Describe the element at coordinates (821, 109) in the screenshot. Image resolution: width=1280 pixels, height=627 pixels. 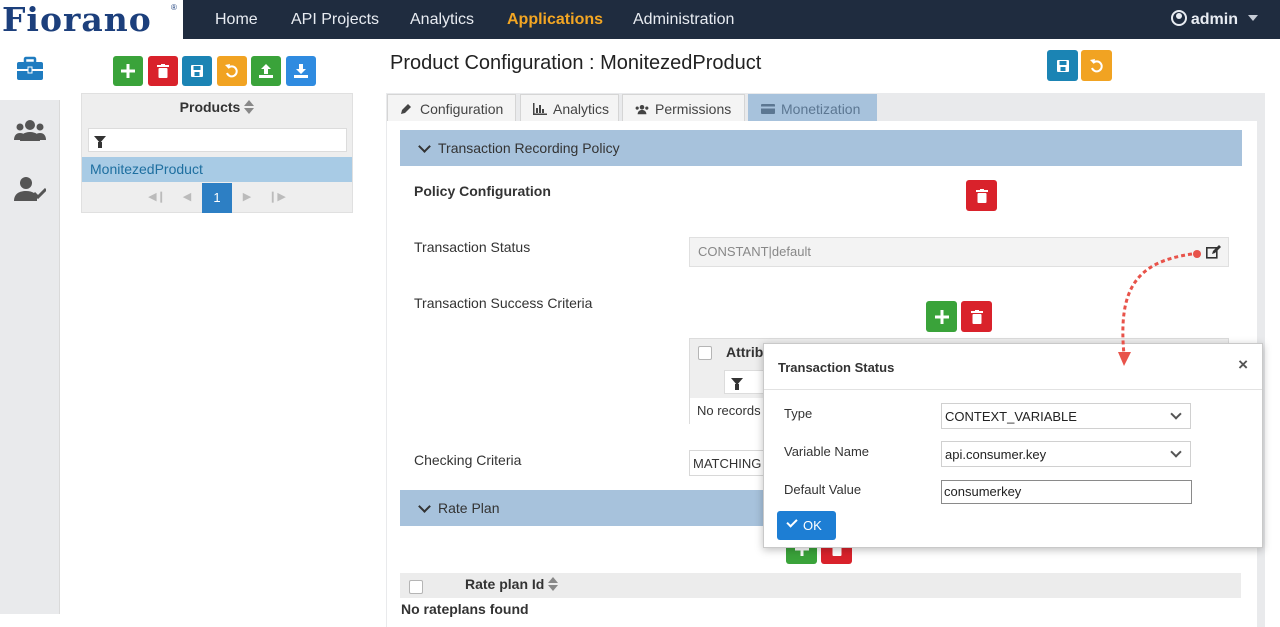
I see `tab-monetization-label: Monetization` at that location.